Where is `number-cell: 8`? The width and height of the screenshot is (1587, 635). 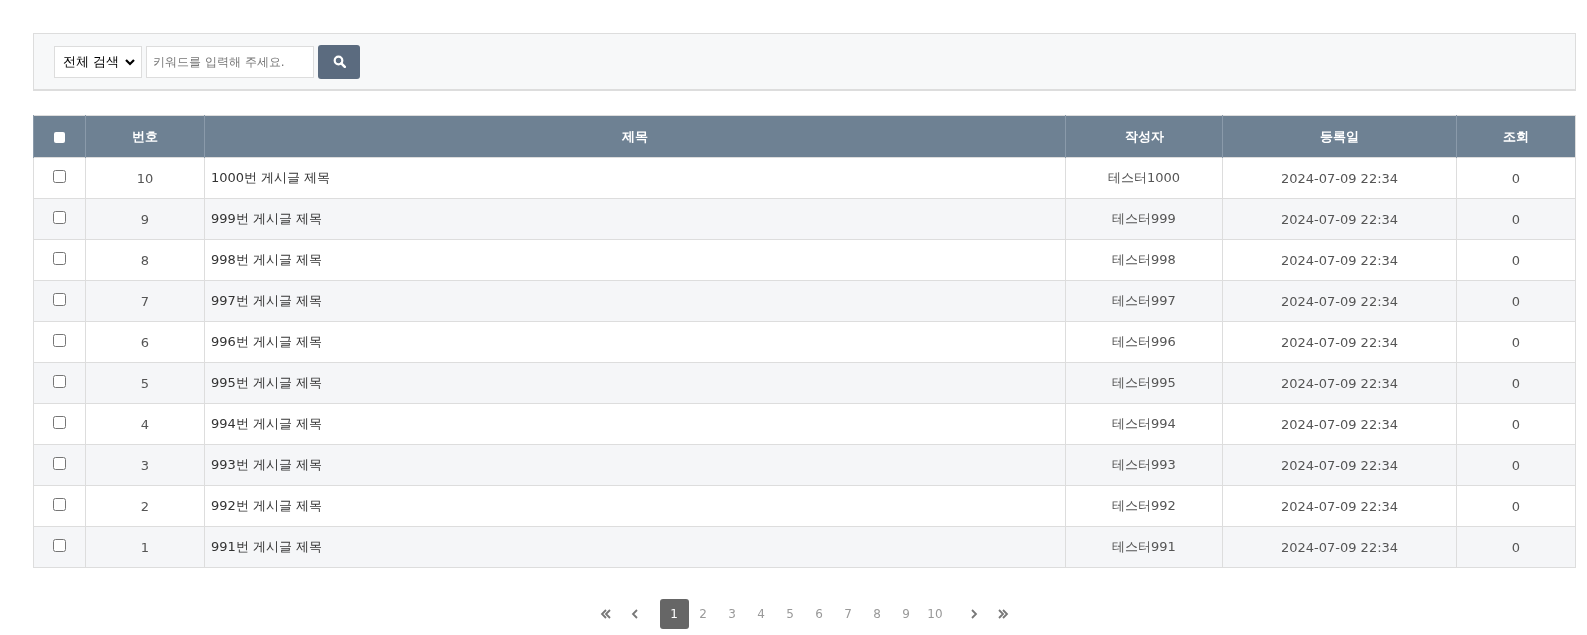 number-cell: 8 is located at coordinates (145, 260).